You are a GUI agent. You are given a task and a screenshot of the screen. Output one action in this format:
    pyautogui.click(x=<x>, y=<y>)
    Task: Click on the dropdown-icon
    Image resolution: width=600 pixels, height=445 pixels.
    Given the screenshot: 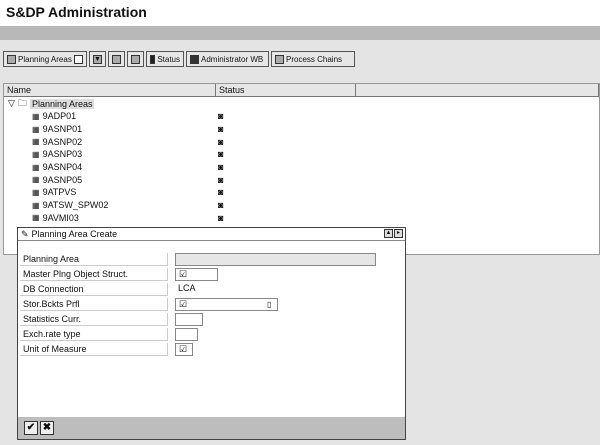 What is the action you would take?
    pyautogui.click(x=78, y=59)
    